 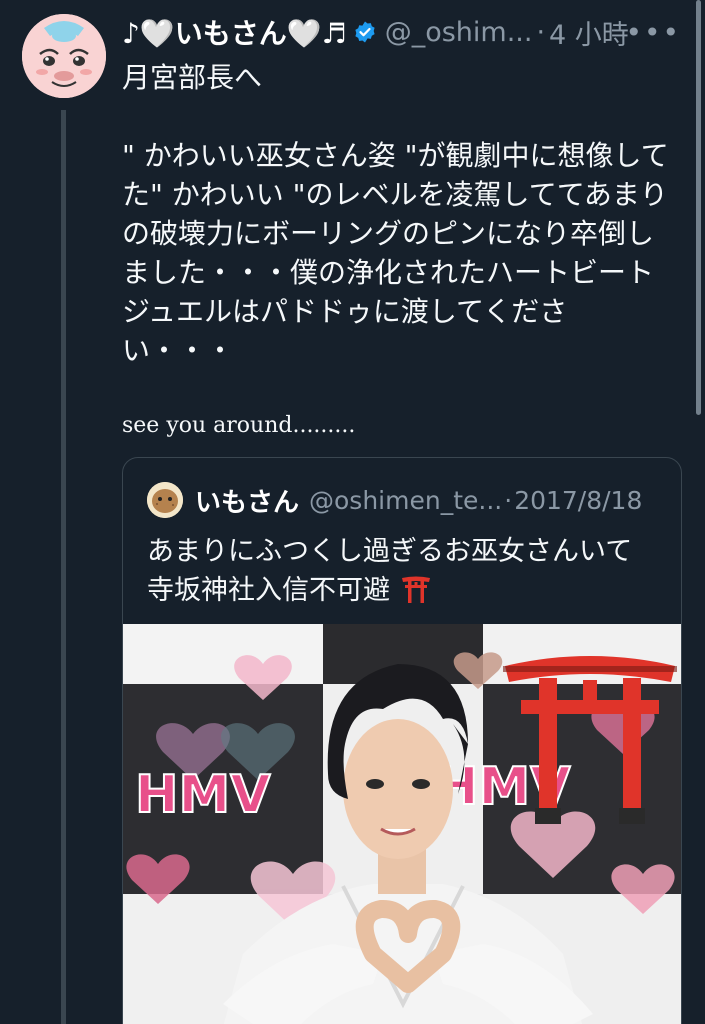 What do you see at coordinates (395, 194) in the screenshot?
I see `tweet-line: た" かわいい "のレベルを凌駕しててあまり` at bounding box center [395, 194].